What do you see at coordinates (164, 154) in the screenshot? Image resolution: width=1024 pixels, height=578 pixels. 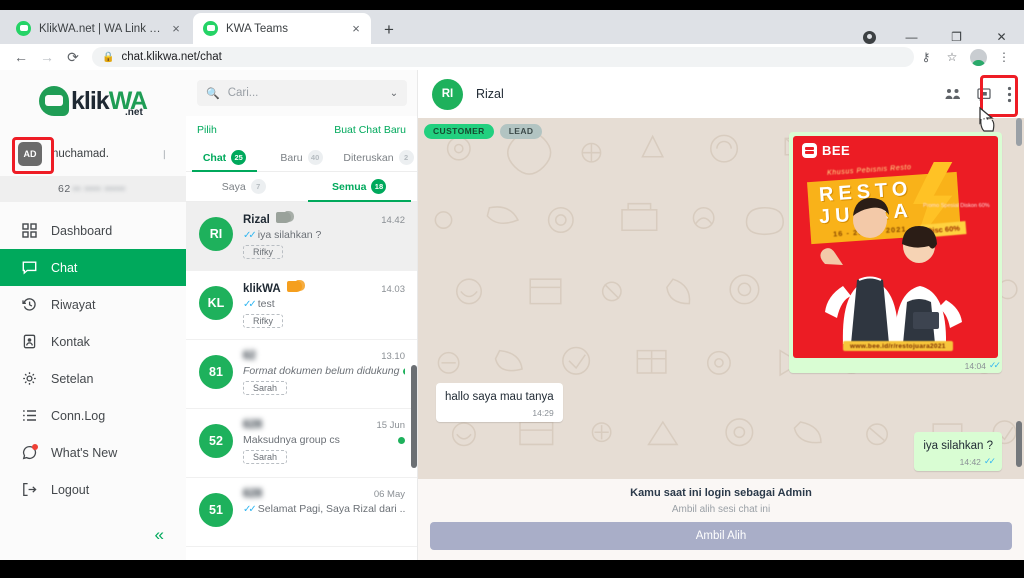 I see `chevron-down-icon: ❘` at bounding box center [164, 154].